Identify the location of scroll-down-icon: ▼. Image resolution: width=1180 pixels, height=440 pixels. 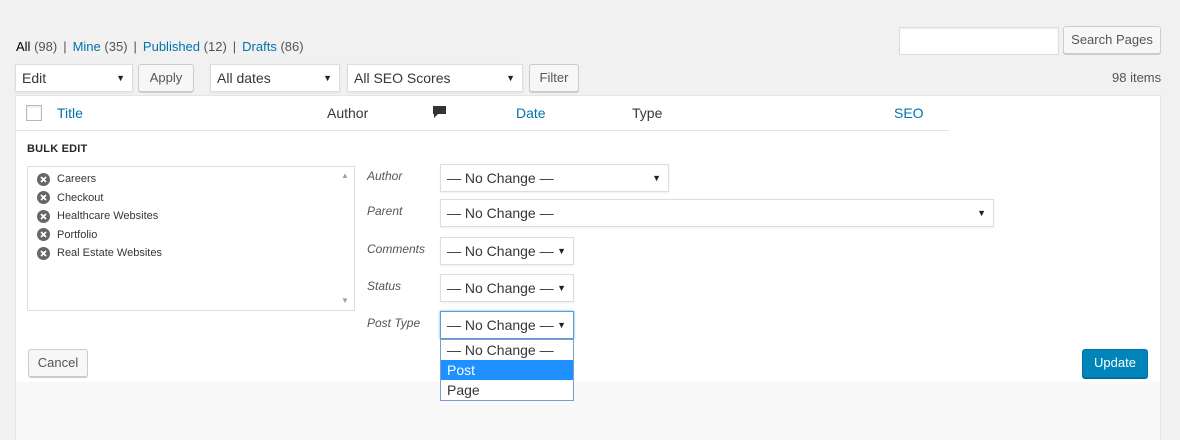
(345, 300).